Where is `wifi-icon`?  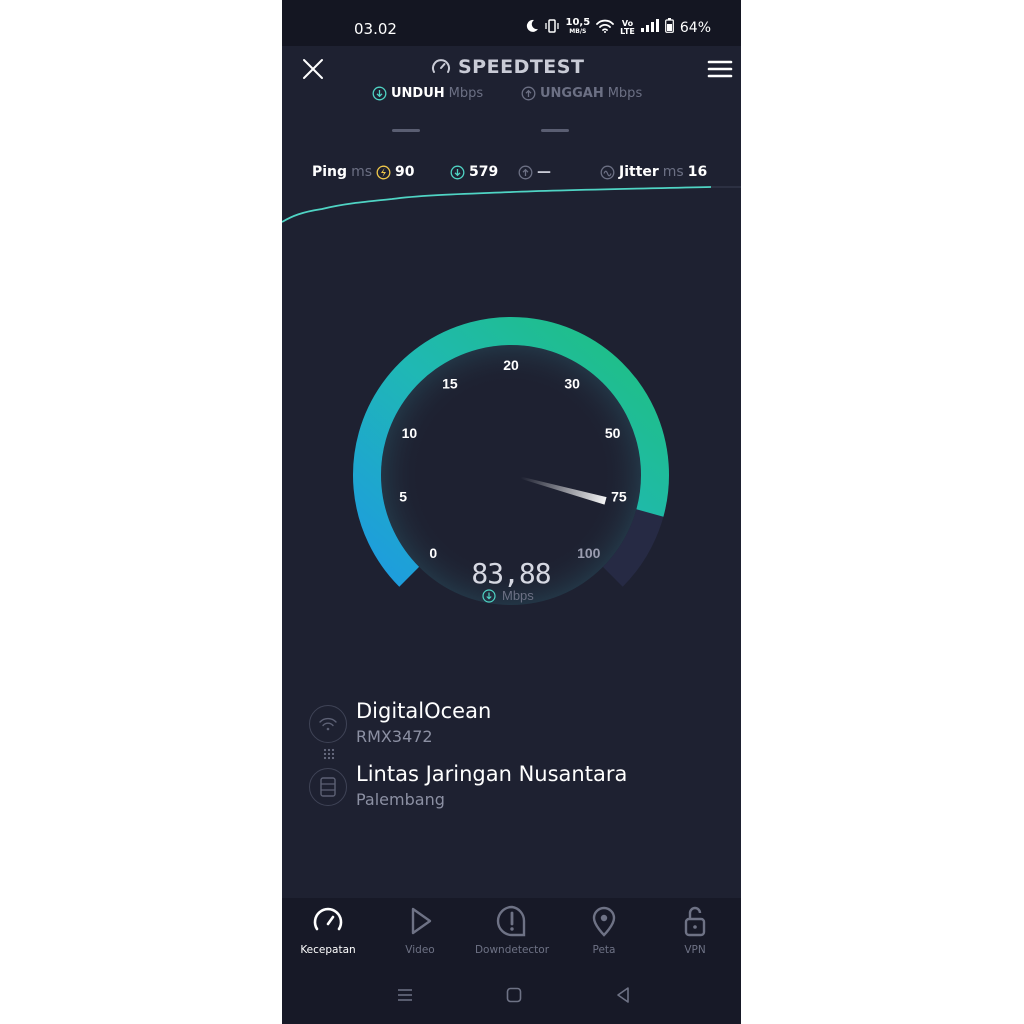
wifi-icon is located at coordinates (605, 28).